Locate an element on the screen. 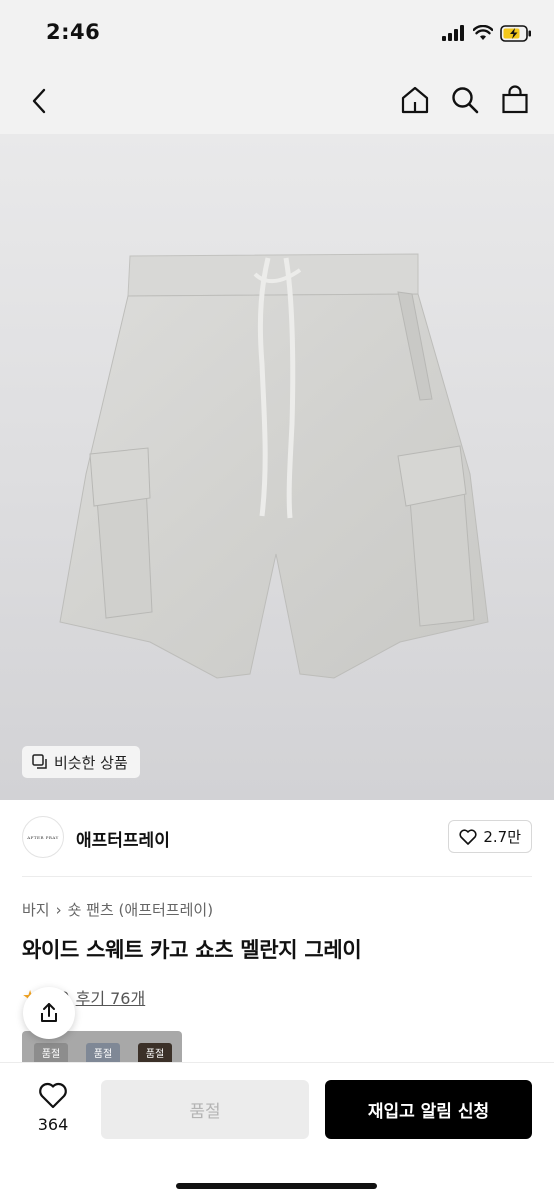 The height and width of the screenshot is (1200, 554). product-title: 와이드 스웨트 카고 쇼츠 멜란지 그레이 is located at coordinates (192, 950).